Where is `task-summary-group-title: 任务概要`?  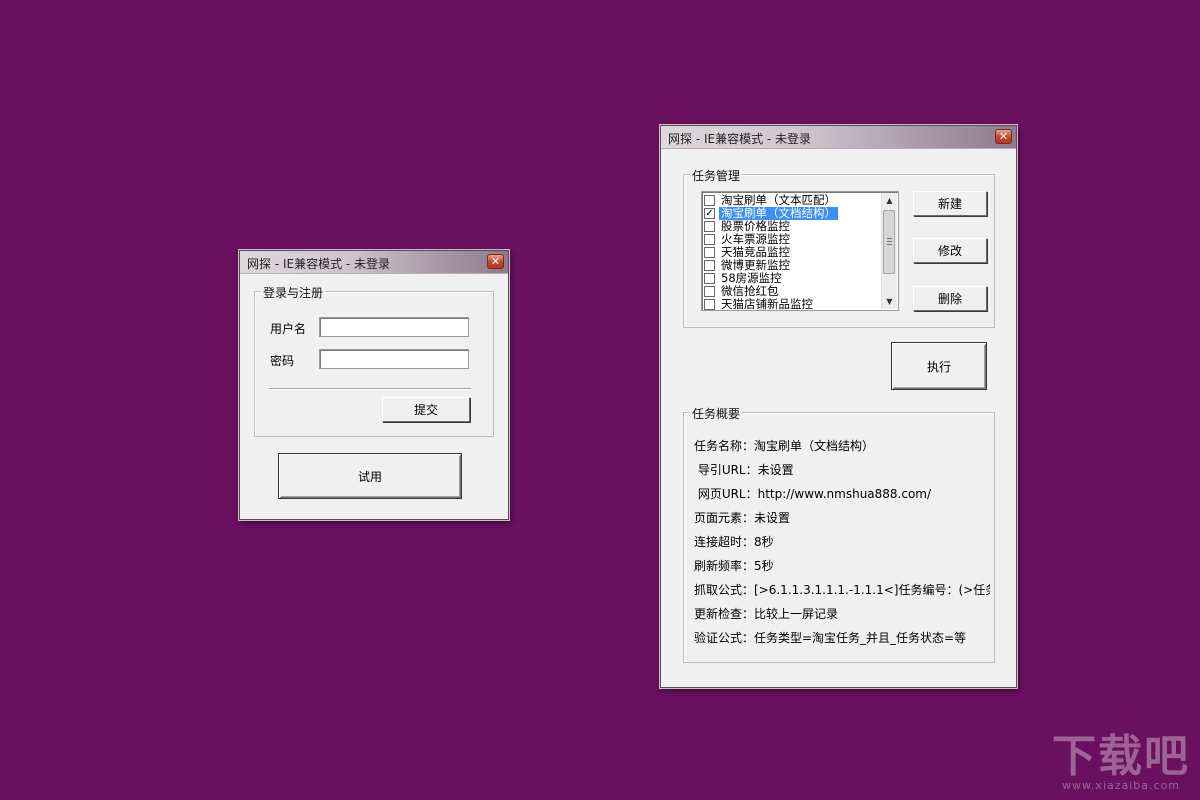 task-summary-group-title: 任务概要 is located at coordinates (716, 413).